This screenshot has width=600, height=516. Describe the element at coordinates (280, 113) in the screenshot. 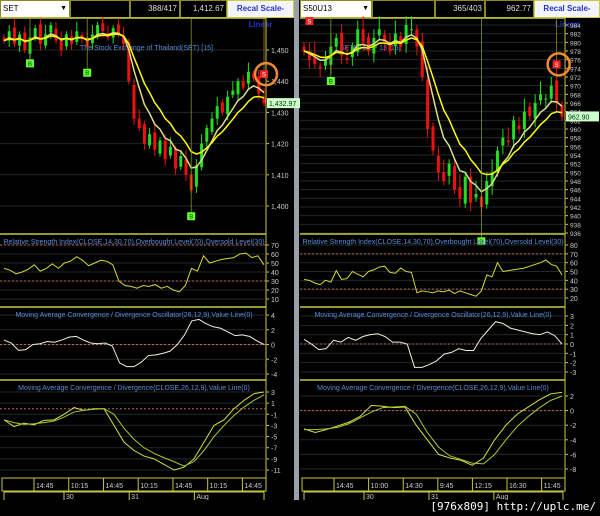

I see `y-tick-label: 1,430` at that location.